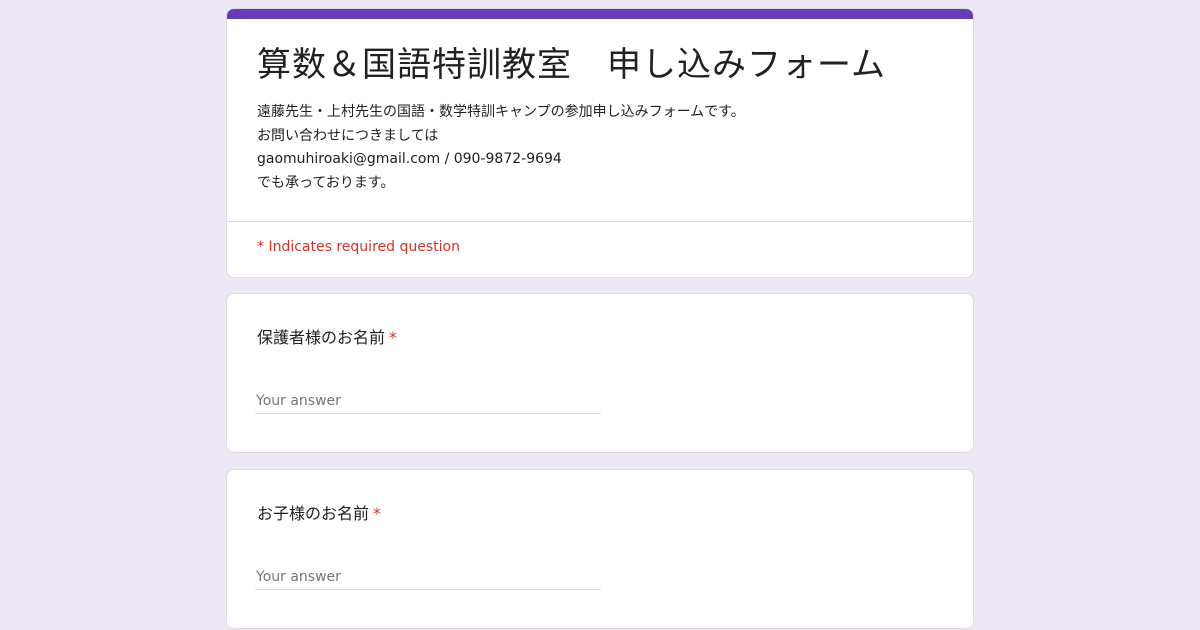  Describe the element at coordinates (501, 112) in the screenshot. I see `description-line: 遠藤先生・上村先生の国語・数学特訓キャンプの参加申し込みフォームです。` at that location.